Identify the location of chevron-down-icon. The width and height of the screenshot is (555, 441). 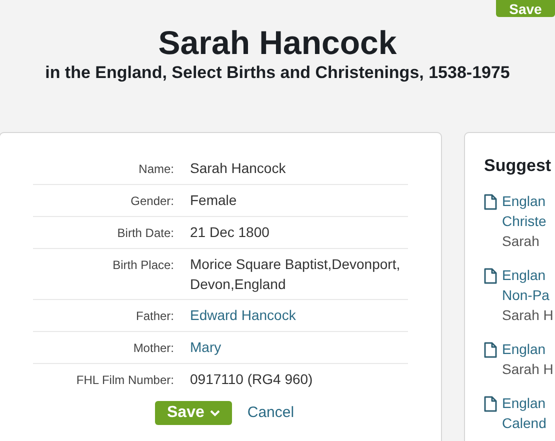
(215, 413).